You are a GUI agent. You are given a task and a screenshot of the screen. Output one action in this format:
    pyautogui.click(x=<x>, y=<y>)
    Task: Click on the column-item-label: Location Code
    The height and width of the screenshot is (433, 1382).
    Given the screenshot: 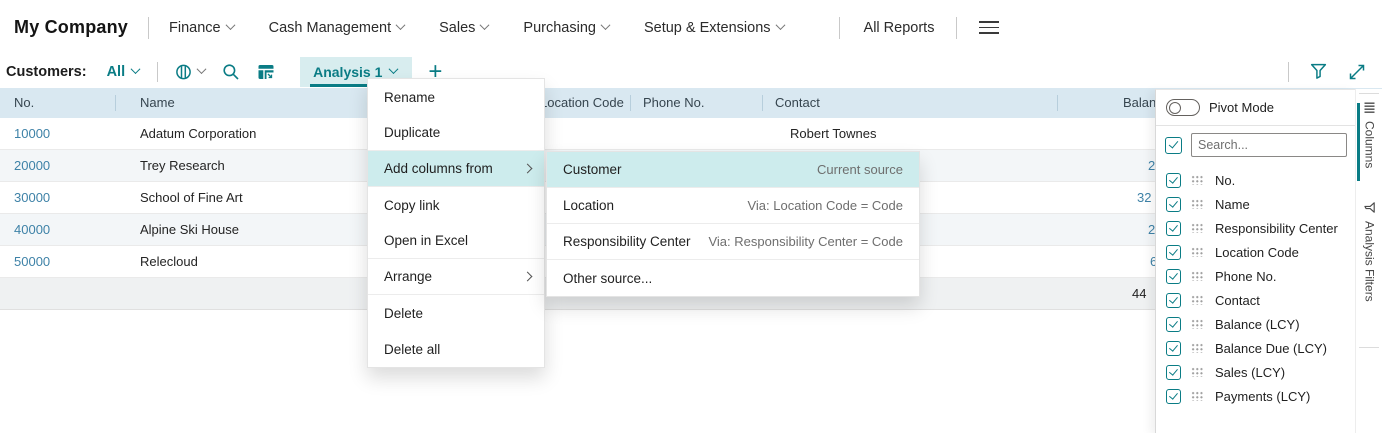 What is the action you would take?
    pyautogui.click(x=1257, y=252)
    